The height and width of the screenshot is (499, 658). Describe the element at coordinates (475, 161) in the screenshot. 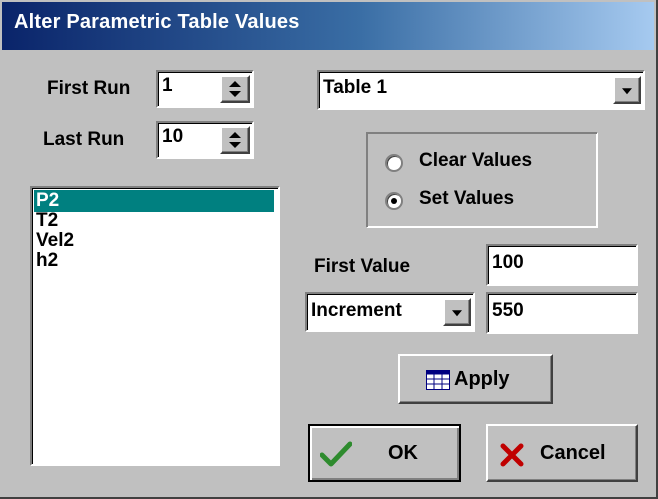

I see `clear-values-label: Clear Values` at that location.